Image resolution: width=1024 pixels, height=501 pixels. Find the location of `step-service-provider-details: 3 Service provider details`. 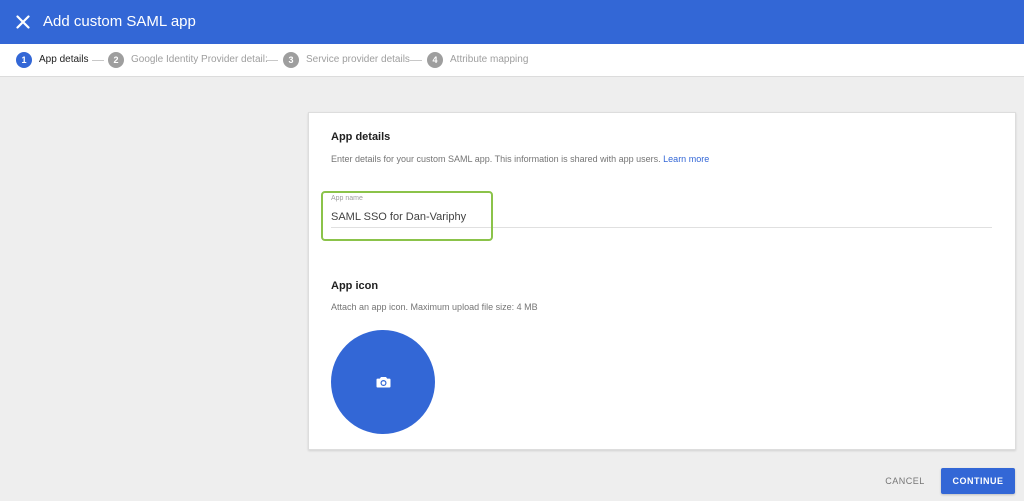

step-service-provider-details: 3 Service provider details is located at coordinates (346, 60).